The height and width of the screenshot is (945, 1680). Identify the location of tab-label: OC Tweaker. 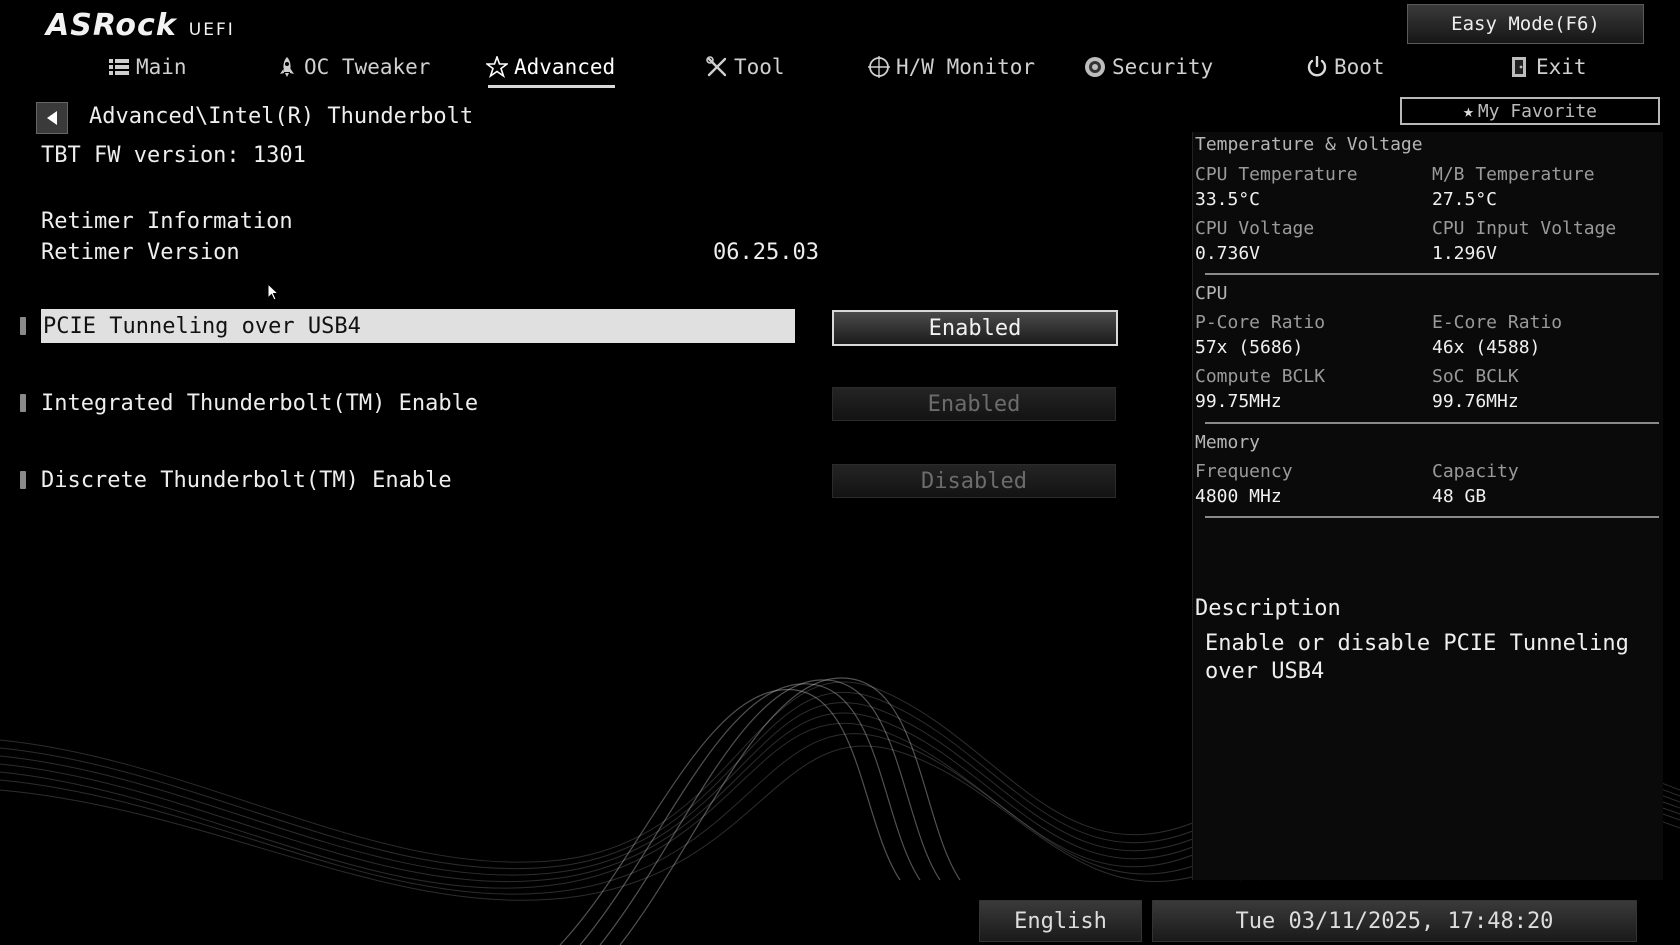
(367, 67).